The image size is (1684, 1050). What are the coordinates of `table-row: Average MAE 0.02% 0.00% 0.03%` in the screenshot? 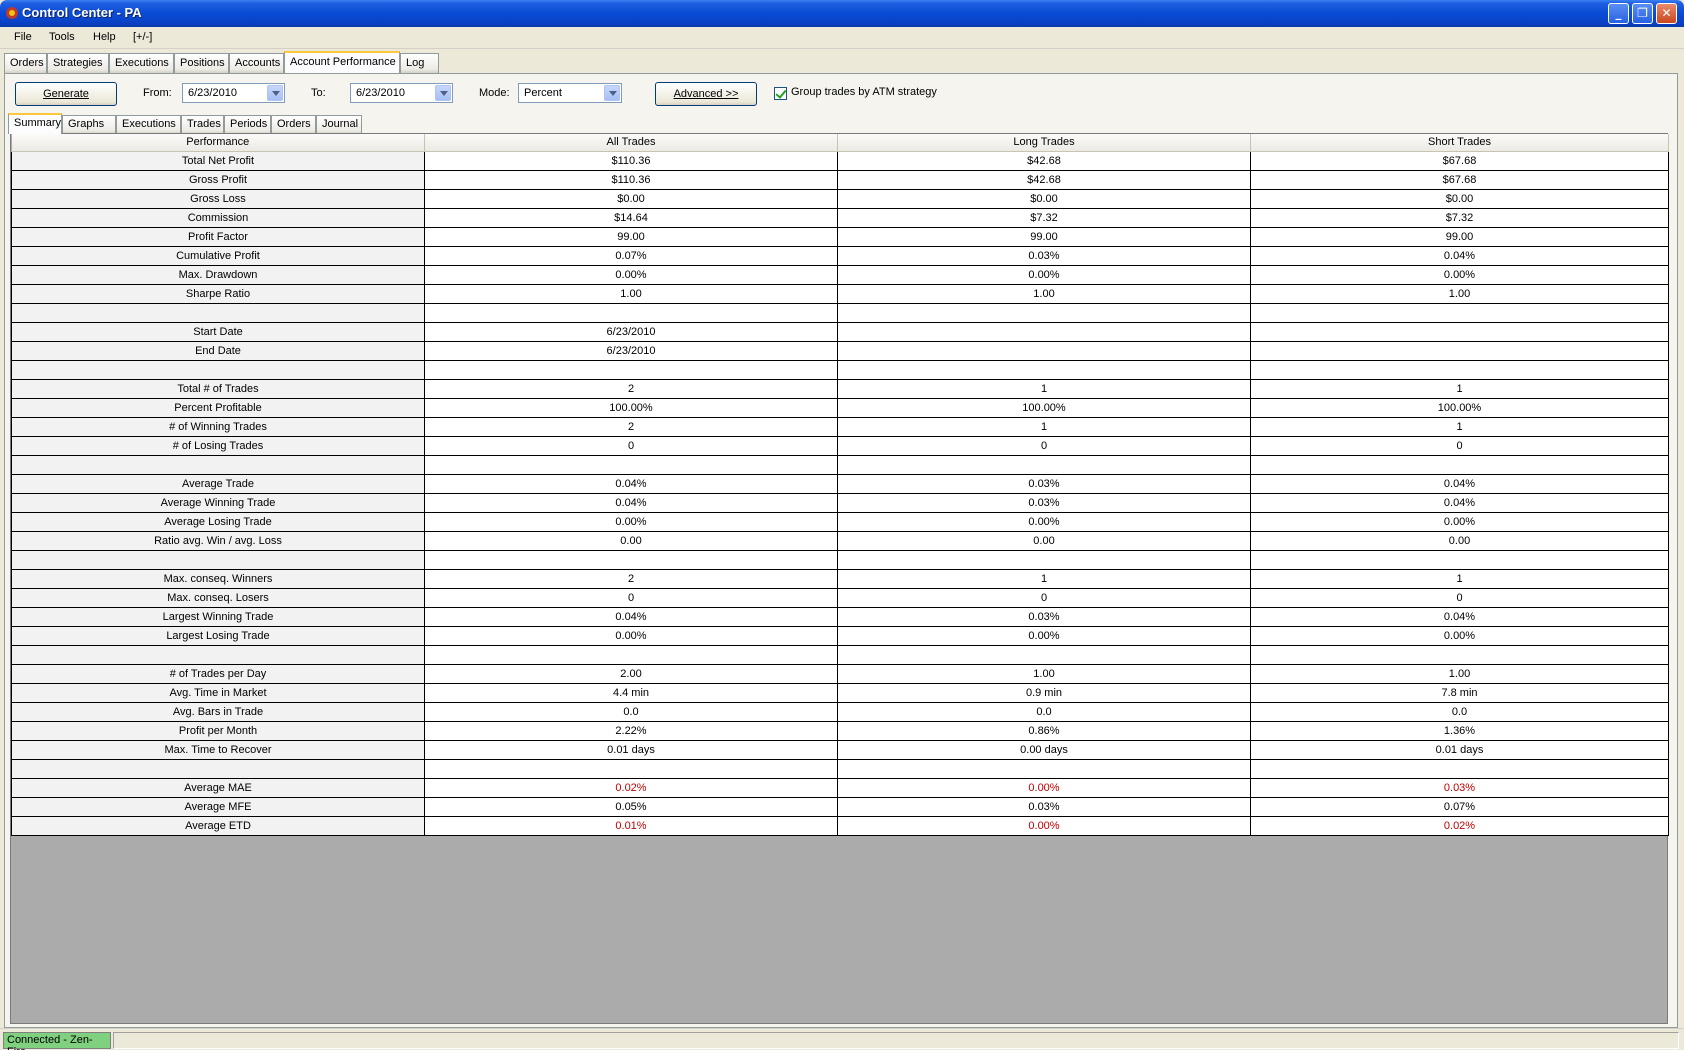 It's located at (840, 787).